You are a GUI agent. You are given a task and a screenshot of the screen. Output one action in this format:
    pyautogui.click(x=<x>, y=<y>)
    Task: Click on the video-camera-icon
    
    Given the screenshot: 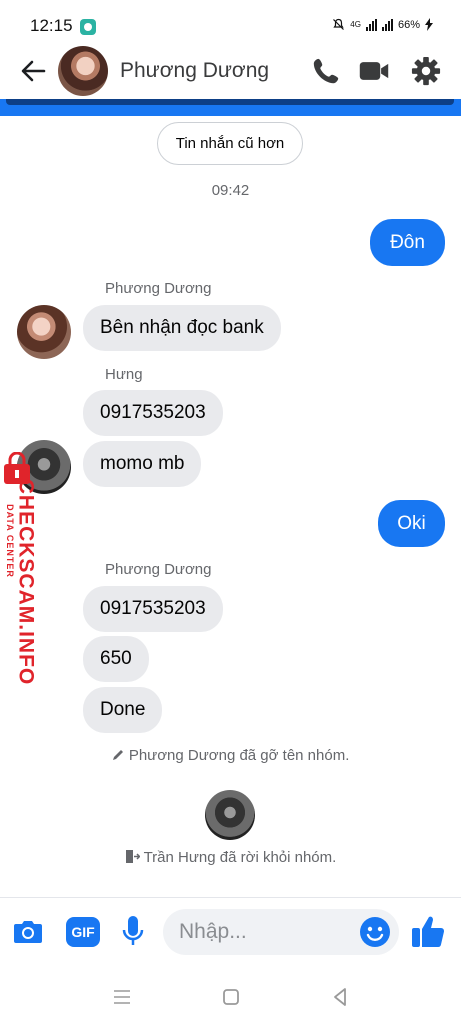 What is the action you would take?
    pyautogui.click(x=374, y=71)
    